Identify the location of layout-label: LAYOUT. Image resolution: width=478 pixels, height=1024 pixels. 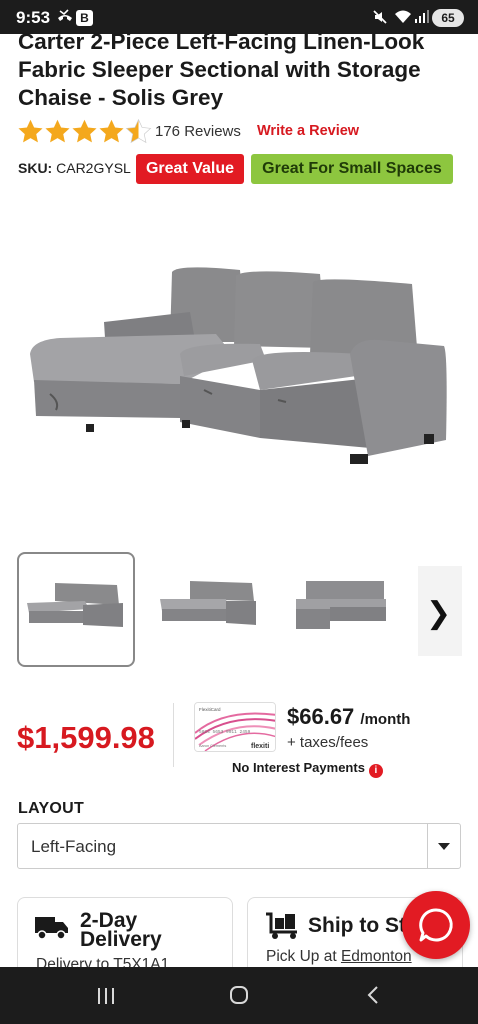
(51, 808).